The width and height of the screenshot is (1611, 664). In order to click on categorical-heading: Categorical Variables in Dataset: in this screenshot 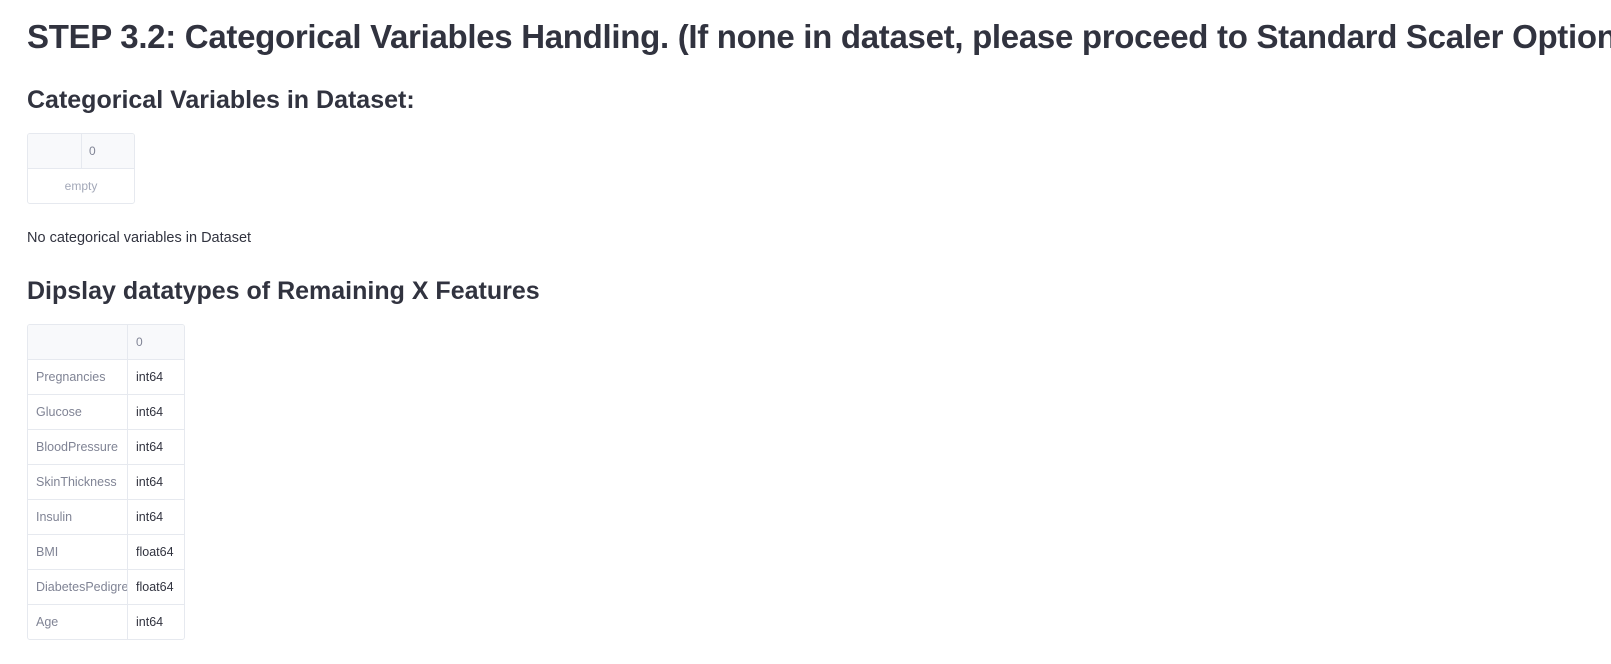, I will do `click(221, 100)`.